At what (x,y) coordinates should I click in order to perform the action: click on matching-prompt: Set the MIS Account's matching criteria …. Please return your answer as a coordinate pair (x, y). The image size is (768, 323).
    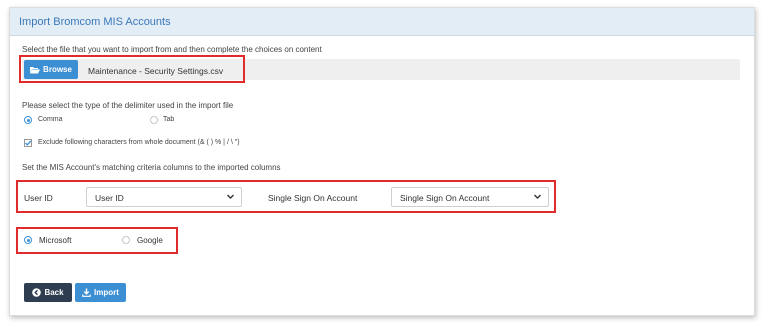
    Looking at the image, I should click on (151, 167).